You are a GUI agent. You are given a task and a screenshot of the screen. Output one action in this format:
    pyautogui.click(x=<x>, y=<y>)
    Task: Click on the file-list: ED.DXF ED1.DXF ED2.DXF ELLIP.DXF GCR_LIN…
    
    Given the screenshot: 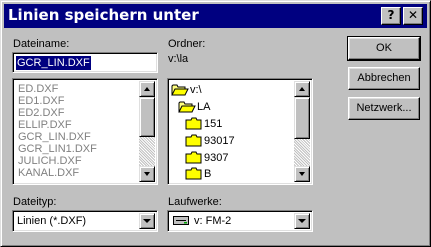 What is the action you would take?
    pyautogui.click(x=85, y=131)
    